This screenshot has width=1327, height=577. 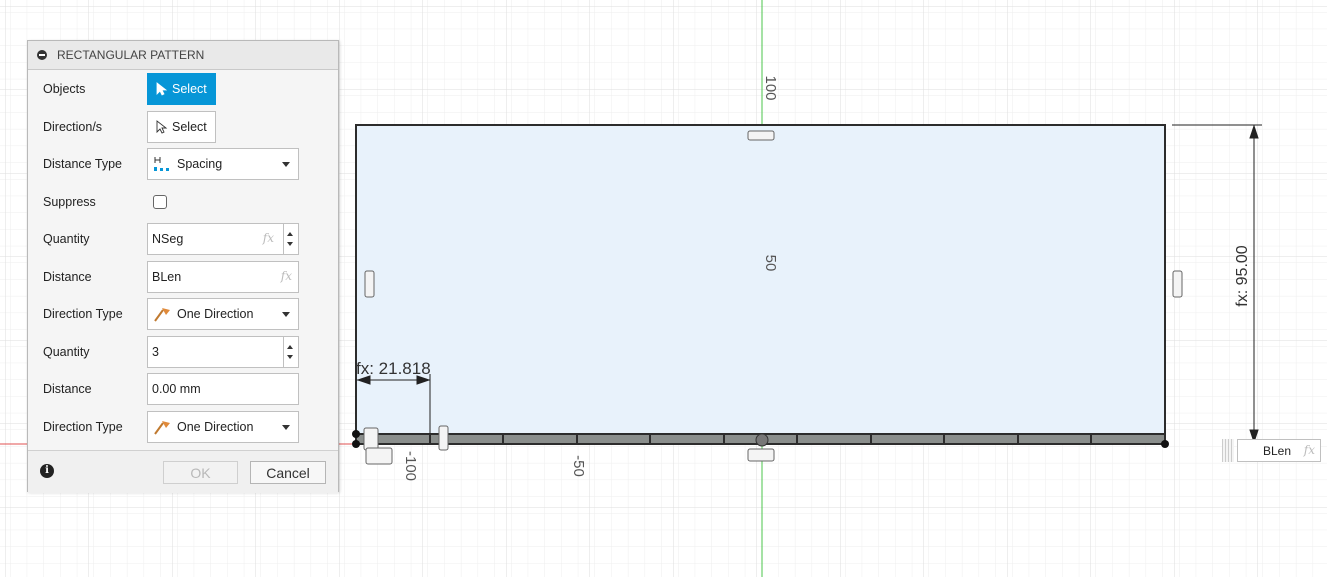 I want to click on dimension-input-value: BLen, so click(x=1277, y=451).